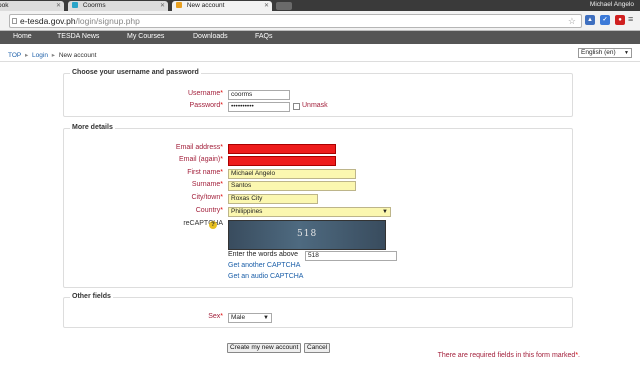 Image resolution: width=640 pixels, height=373 pixels. I want to click on captcha-answer-row: Enter the words above 518, so click(318, 256).